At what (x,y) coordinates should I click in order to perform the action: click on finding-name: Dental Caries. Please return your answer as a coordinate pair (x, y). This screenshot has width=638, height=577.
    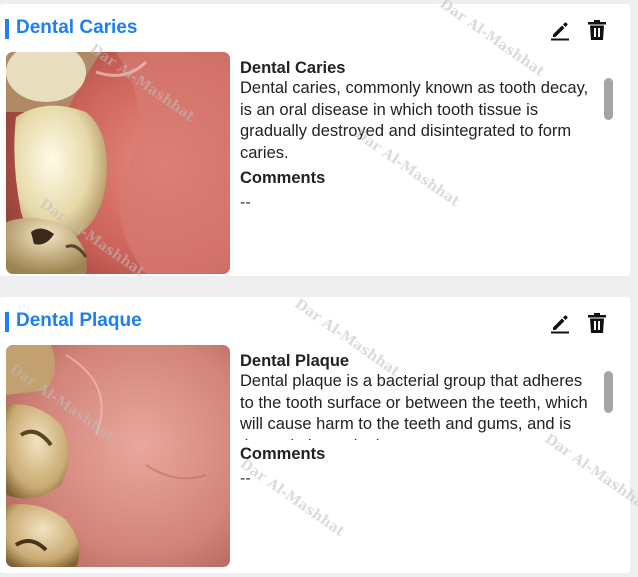
    Looking at the image, I should click on (293, 68).